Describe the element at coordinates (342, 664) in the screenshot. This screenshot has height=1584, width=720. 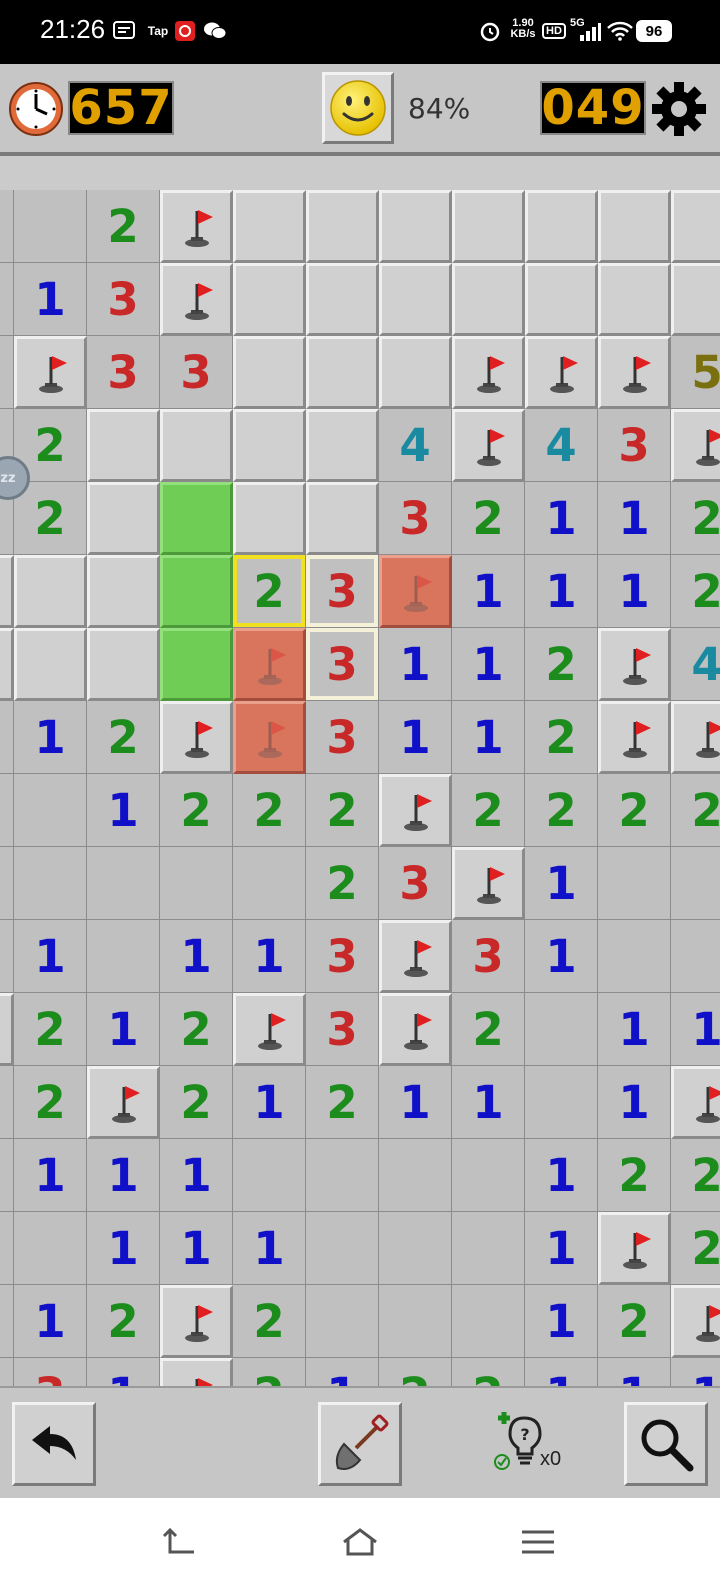
I see `highlighted-cell: 3` at that location.